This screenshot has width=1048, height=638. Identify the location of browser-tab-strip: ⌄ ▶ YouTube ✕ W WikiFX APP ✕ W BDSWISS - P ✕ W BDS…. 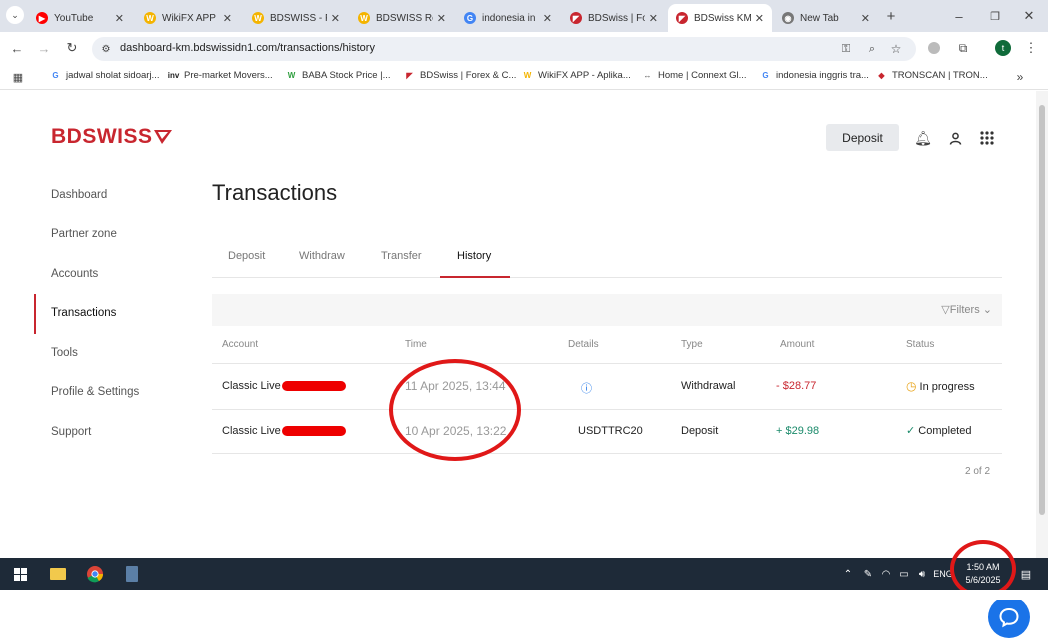
(524, 16).